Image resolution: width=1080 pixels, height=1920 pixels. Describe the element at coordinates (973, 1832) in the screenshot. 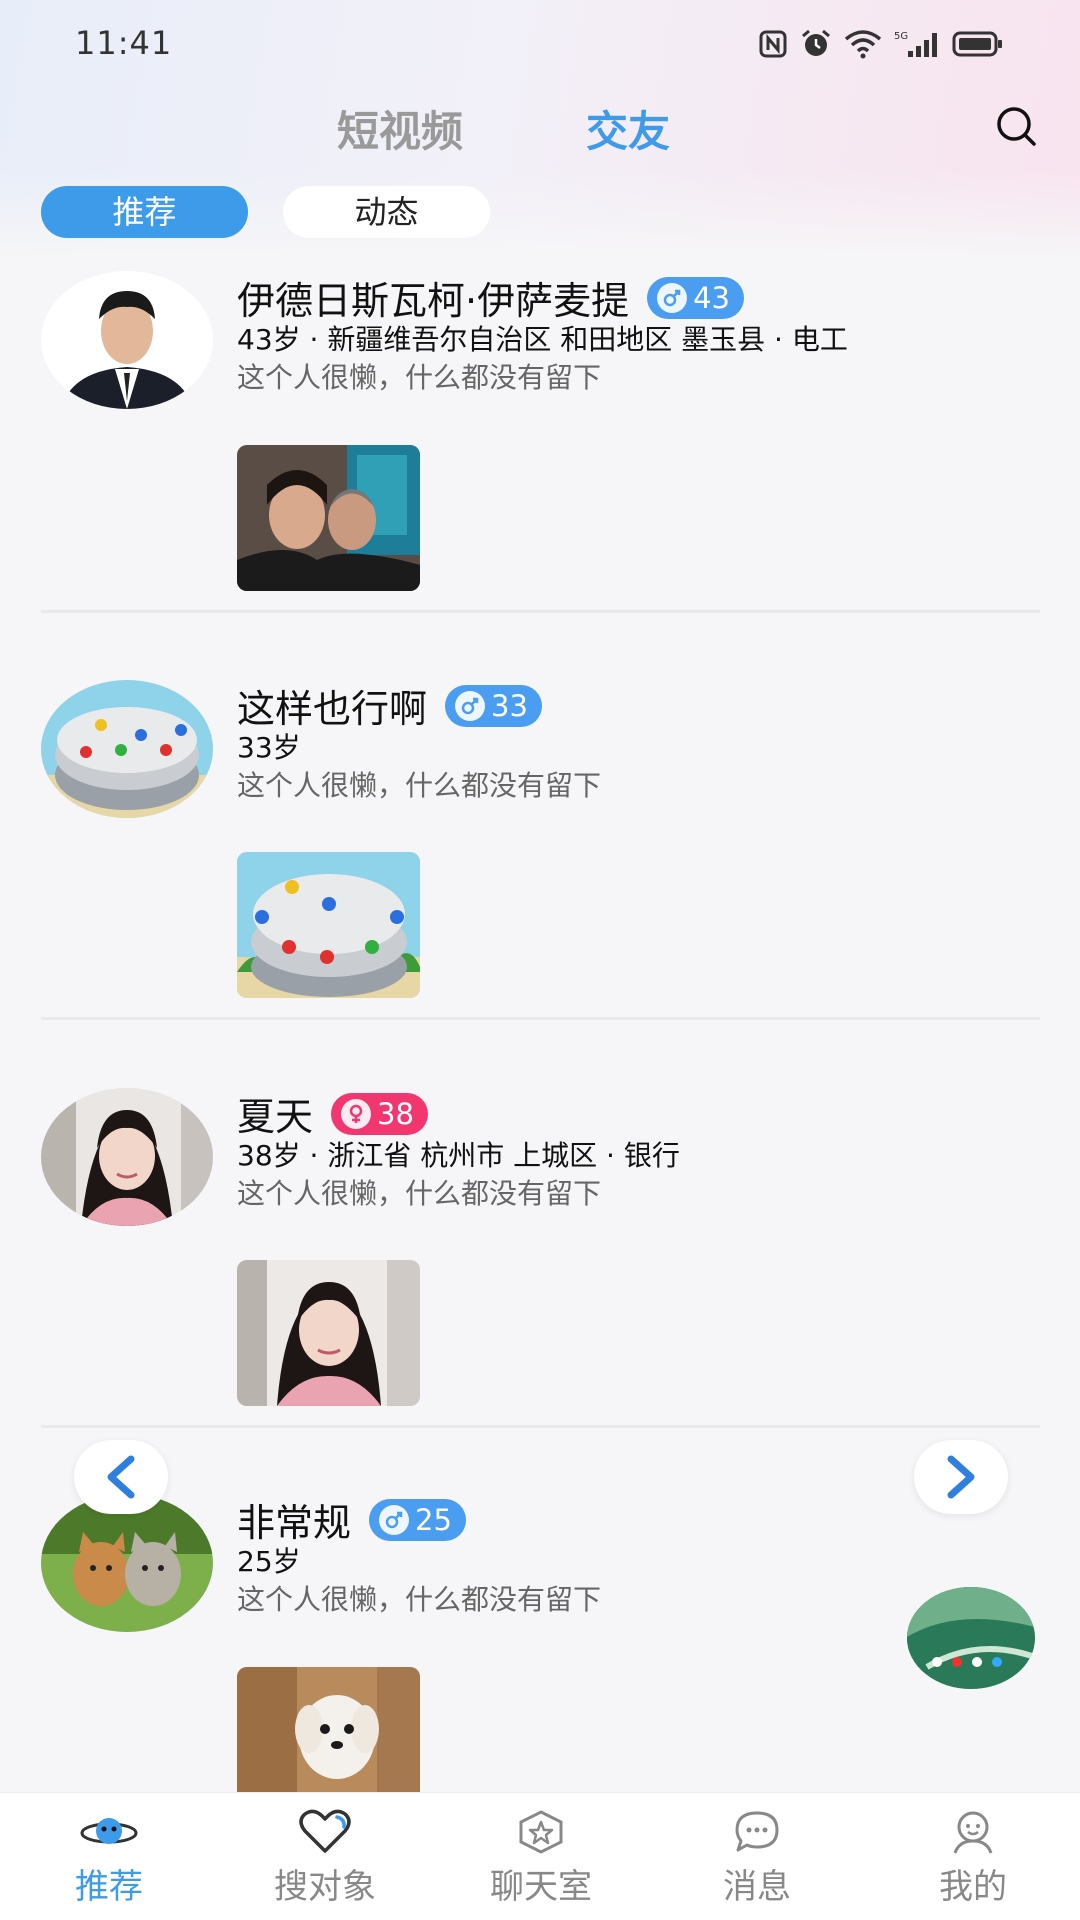

I see `person-icon` at that location.